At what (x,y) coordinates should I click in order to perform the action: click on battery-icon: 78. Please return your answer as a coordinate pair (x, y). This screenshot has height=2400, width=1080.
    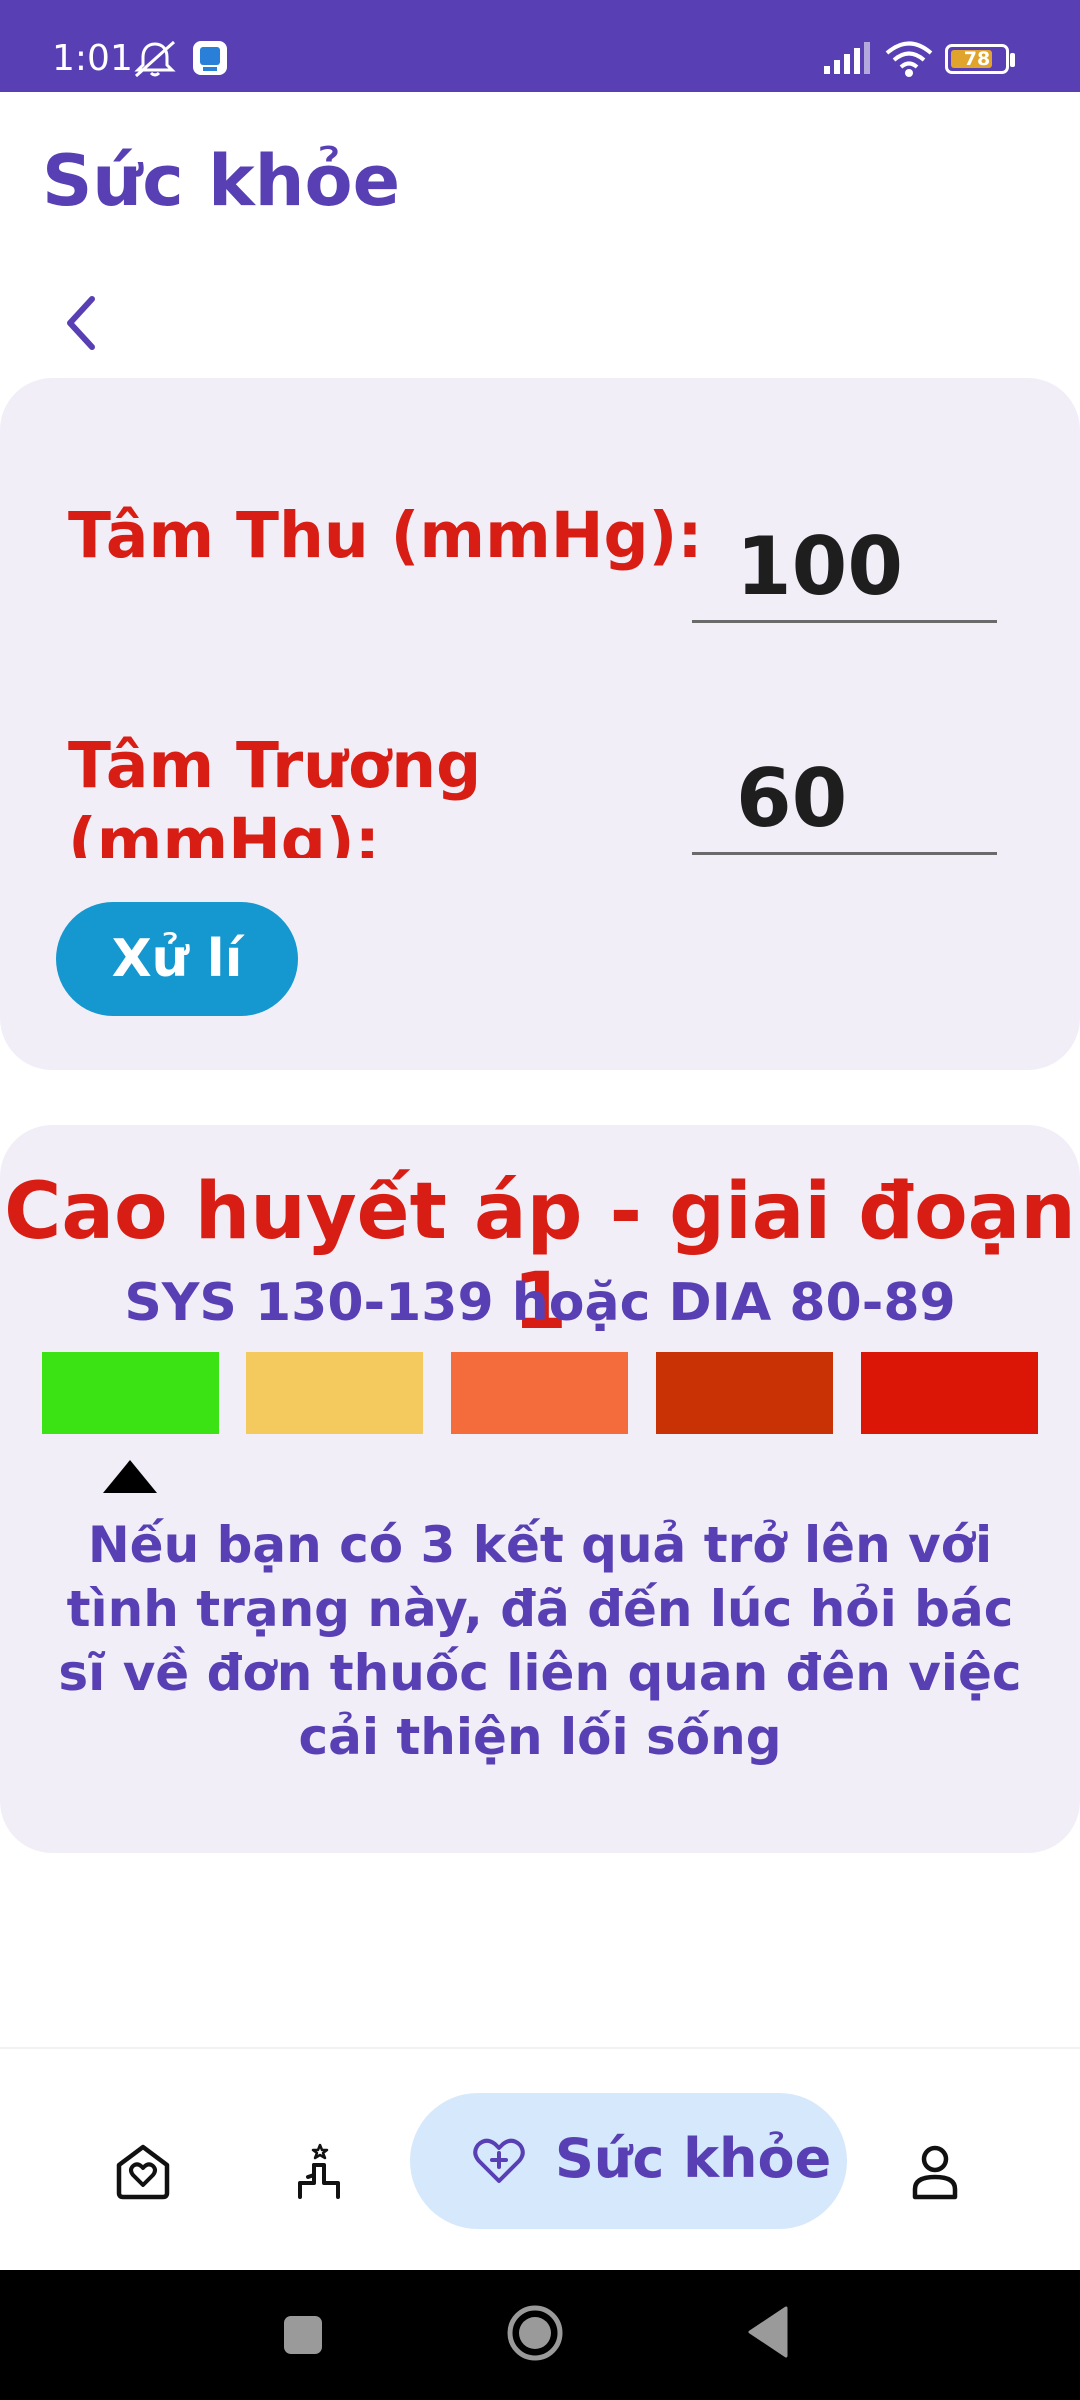
    Looking at the image, I should click on (977, 59).